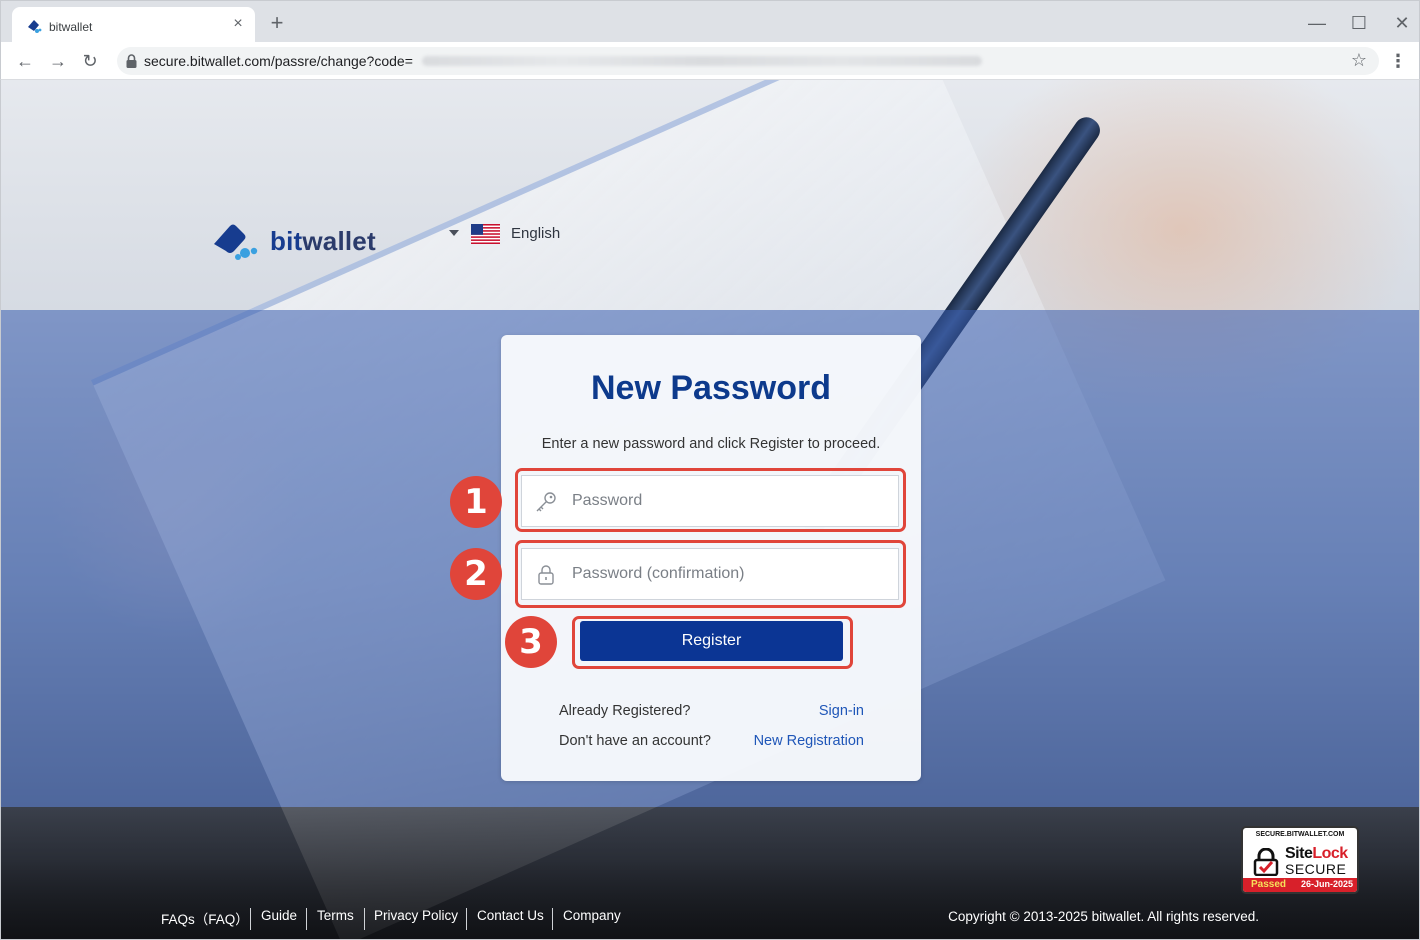 Image resolution: width=1420 pixels, height=940 pixels. I want to click on caret-down-icon, so click(454, 233).